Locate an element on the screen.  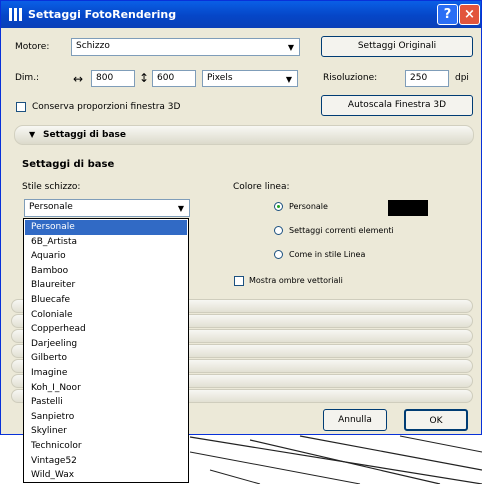
radio-custom-color is located at coordinates (278, 206).